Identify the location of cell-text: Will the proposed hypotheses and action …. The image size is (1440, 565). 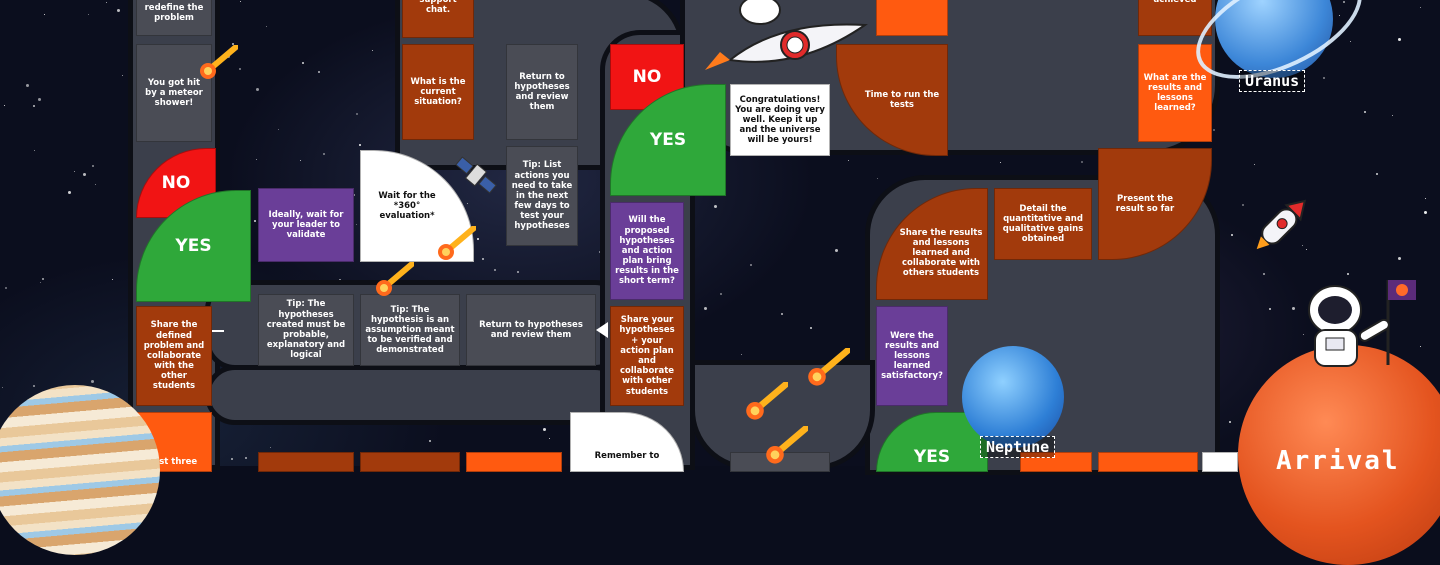
(647, 251).